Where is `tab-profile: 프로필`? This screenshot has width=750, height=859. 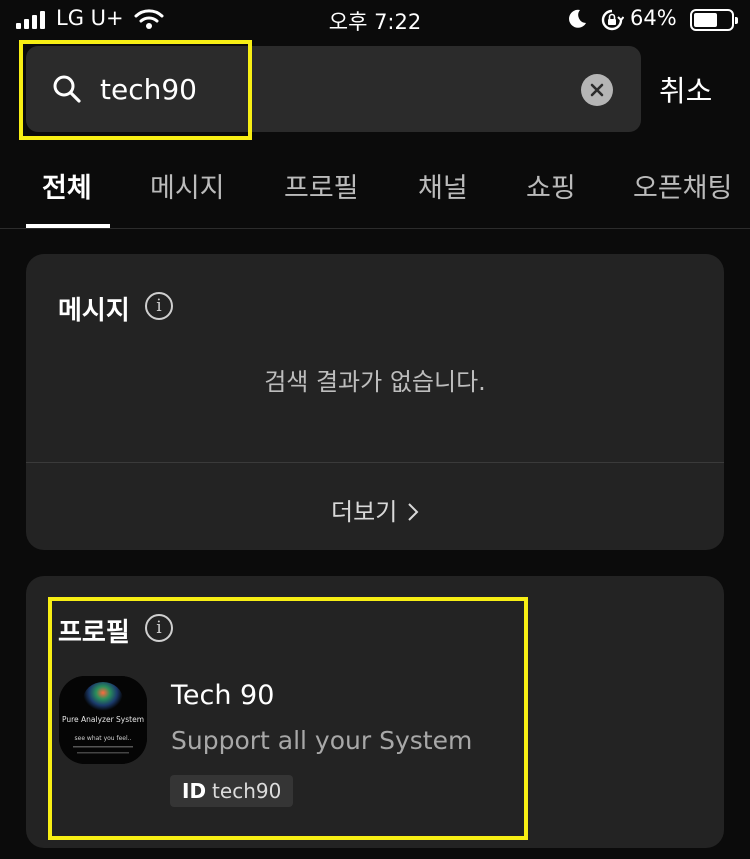 tab-profile: 프로필 is located at coordinates (321, 185).